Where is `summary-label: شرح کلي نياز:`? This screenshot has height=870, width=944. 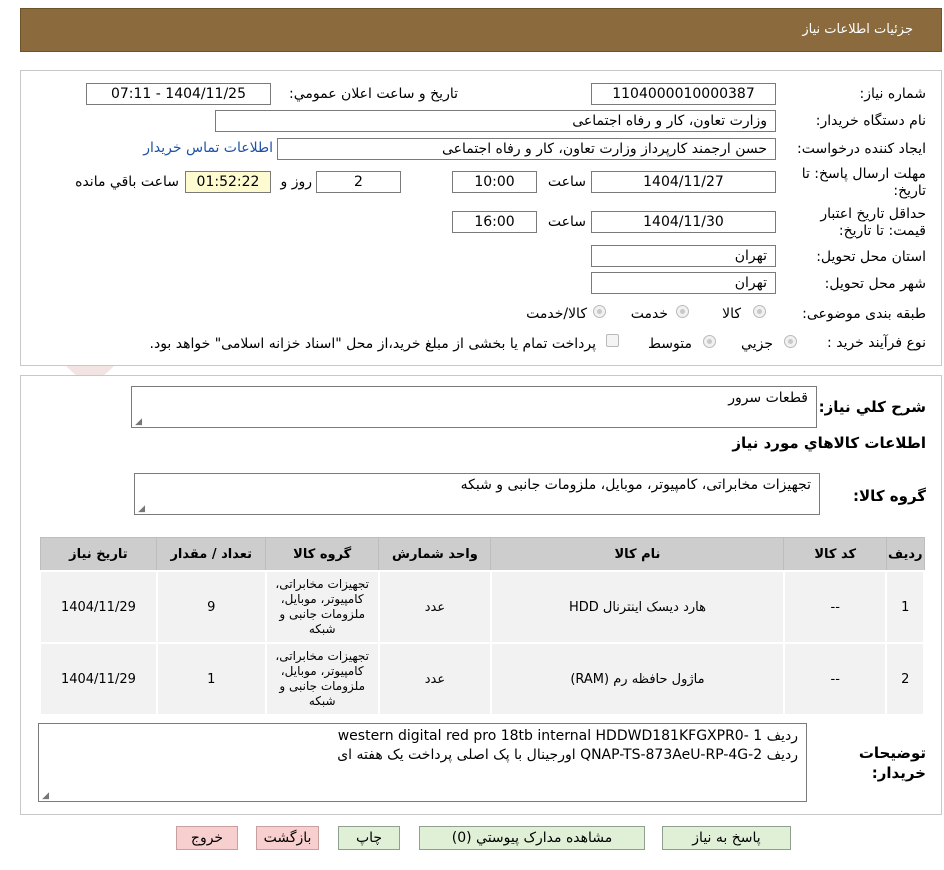 summary-label: شرح کلي نياز: is located at coordinates (872, 407).